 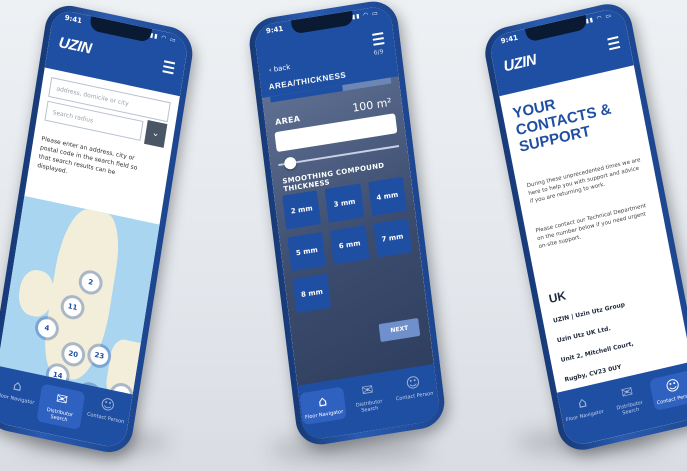 I want to click on back-label: back, so click(x=282, y=68).